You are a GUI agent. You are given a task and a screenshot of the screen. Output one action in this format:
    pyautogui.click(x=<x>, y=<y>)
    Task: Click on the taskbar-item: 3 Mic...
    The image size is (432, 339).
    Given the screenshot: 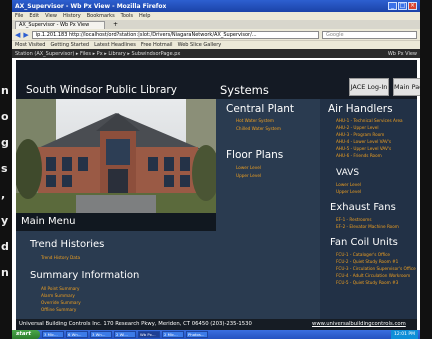 What is the action you would take?
    pyautogui.click(x=53, y=334)
    